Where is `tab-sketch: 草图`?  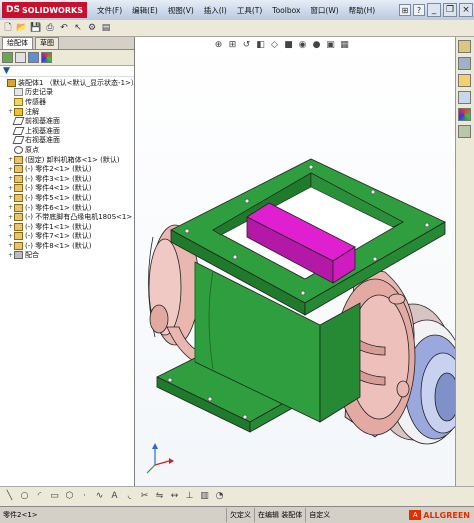 tab-sketch: 草图 is located at coordinates (47, 43).